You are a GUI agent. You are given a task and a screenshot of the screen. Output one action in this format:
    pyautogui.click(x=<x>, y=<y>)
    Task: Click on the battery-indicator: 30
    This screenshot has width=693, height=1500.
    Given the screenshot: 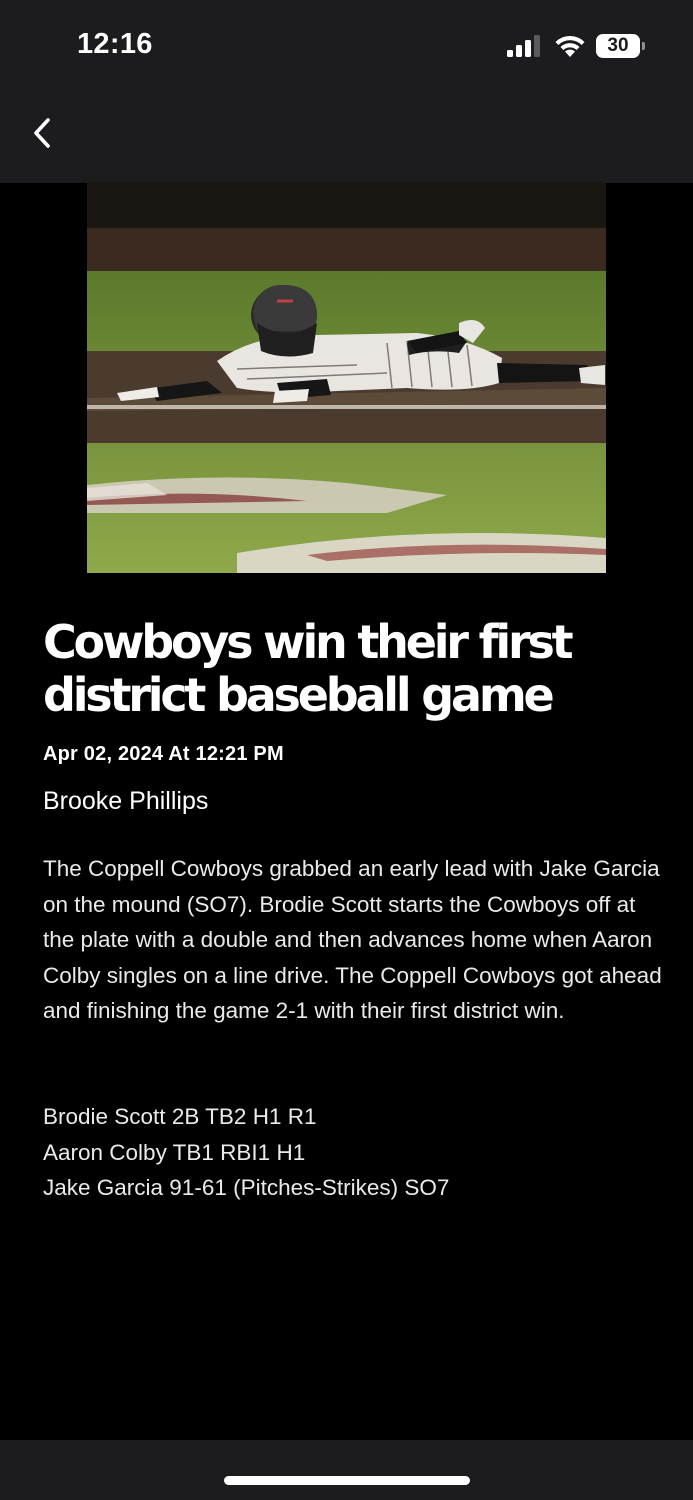 What is the action you would take?
    pyautogui.click(x=620, y=46)
    